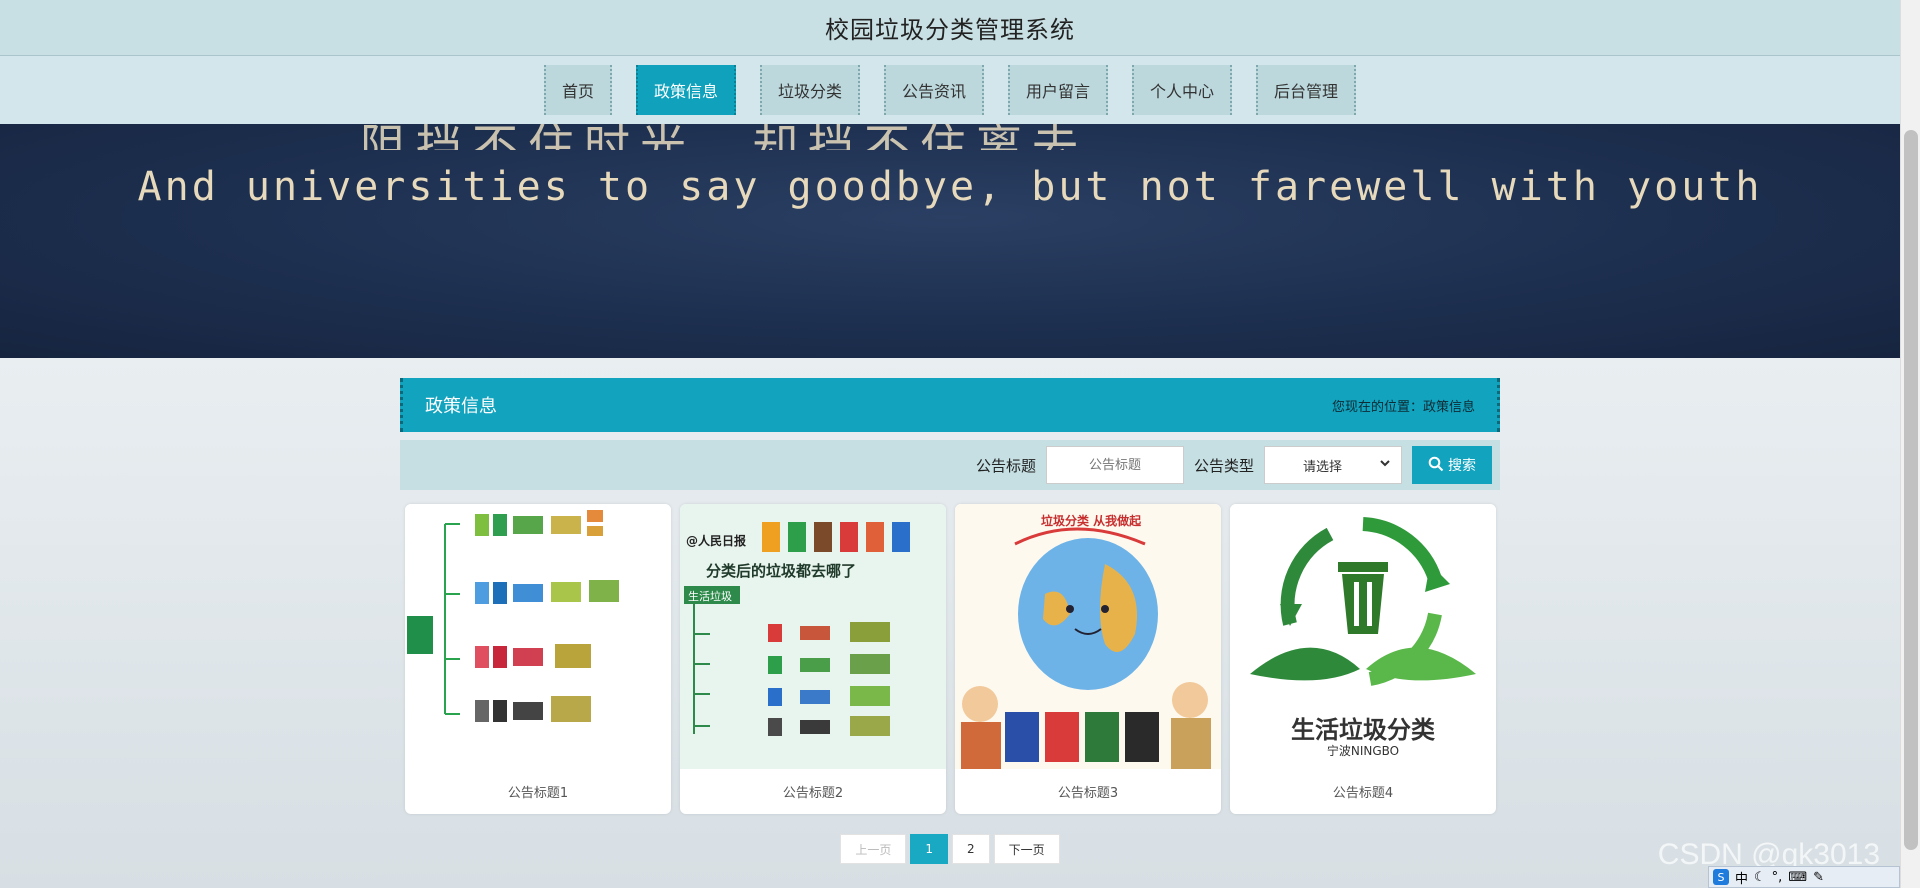 Image resolution: width=1920 pixels, height=888 pixels. Describe the element at coordinates (971, 849) in the screenshot. I see `page-2-button: 2` at that location.